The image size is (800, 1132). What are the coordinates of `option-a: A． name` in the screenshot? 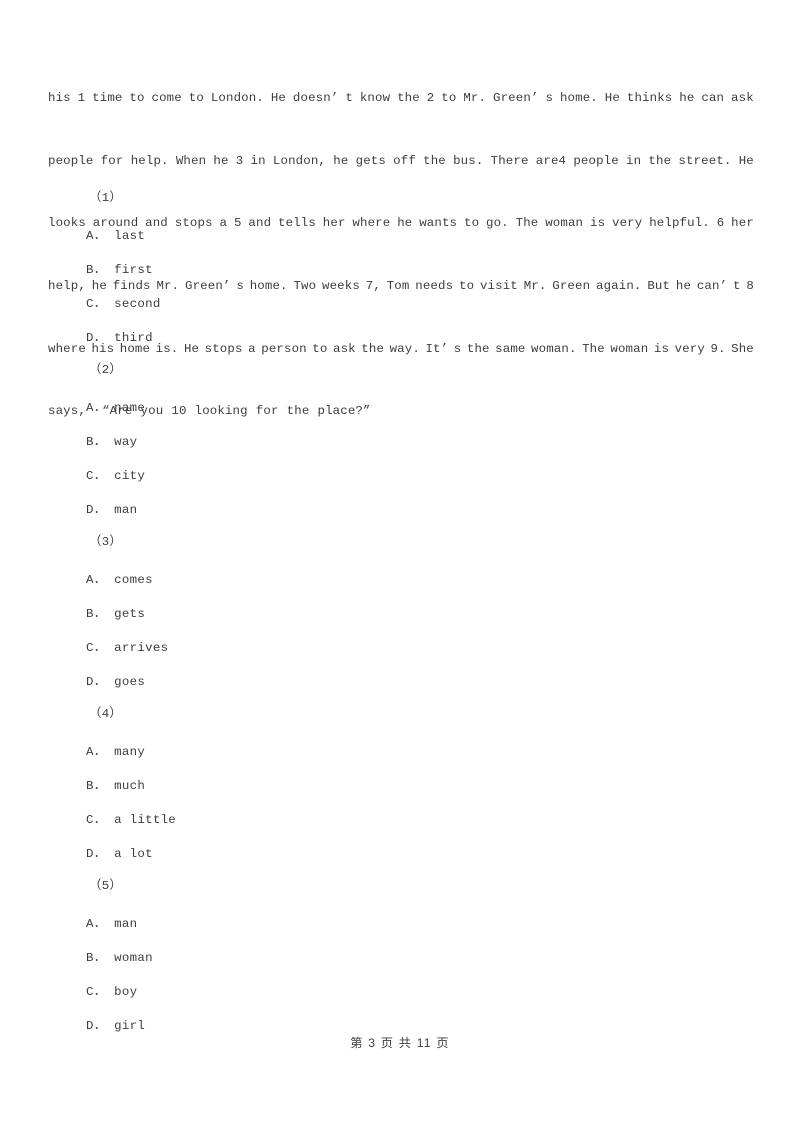 It's located at (416, 408).